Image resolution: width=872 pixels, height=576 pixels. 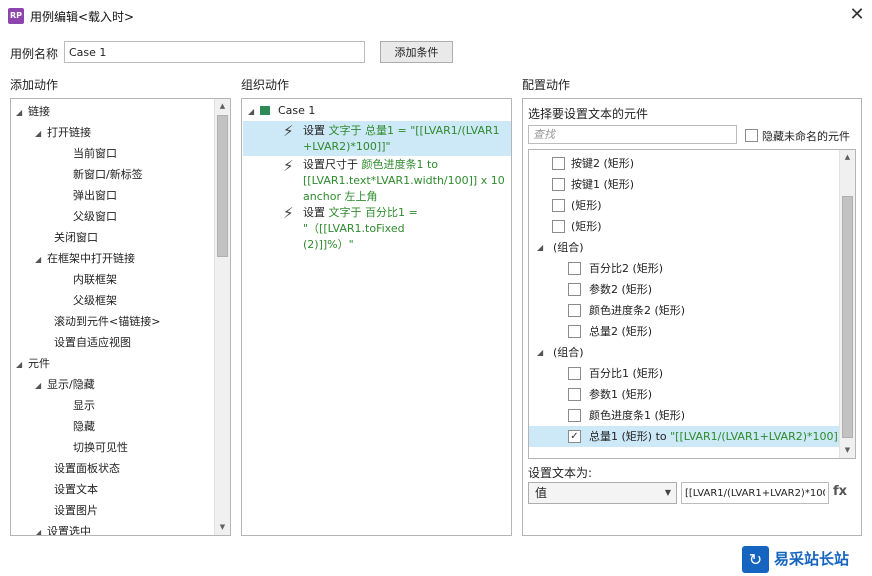 I want to click on chevron-down-icon: ▼, so click(x=667, y=492).